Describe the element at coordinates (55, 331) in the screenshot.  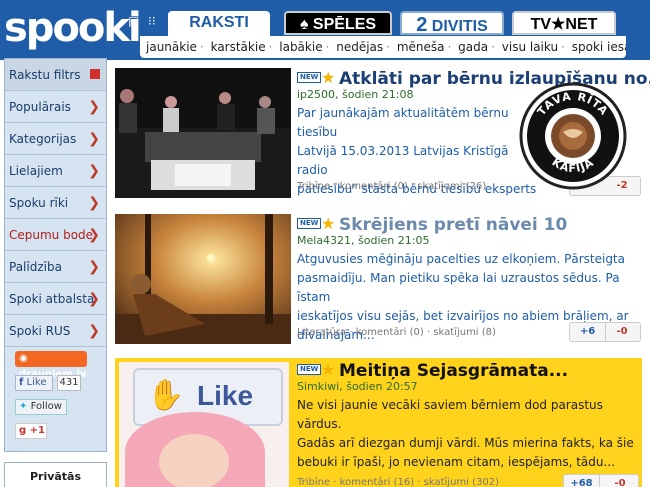
I see `sidebar-item-rus: Spoki RUS ❯` at that location.